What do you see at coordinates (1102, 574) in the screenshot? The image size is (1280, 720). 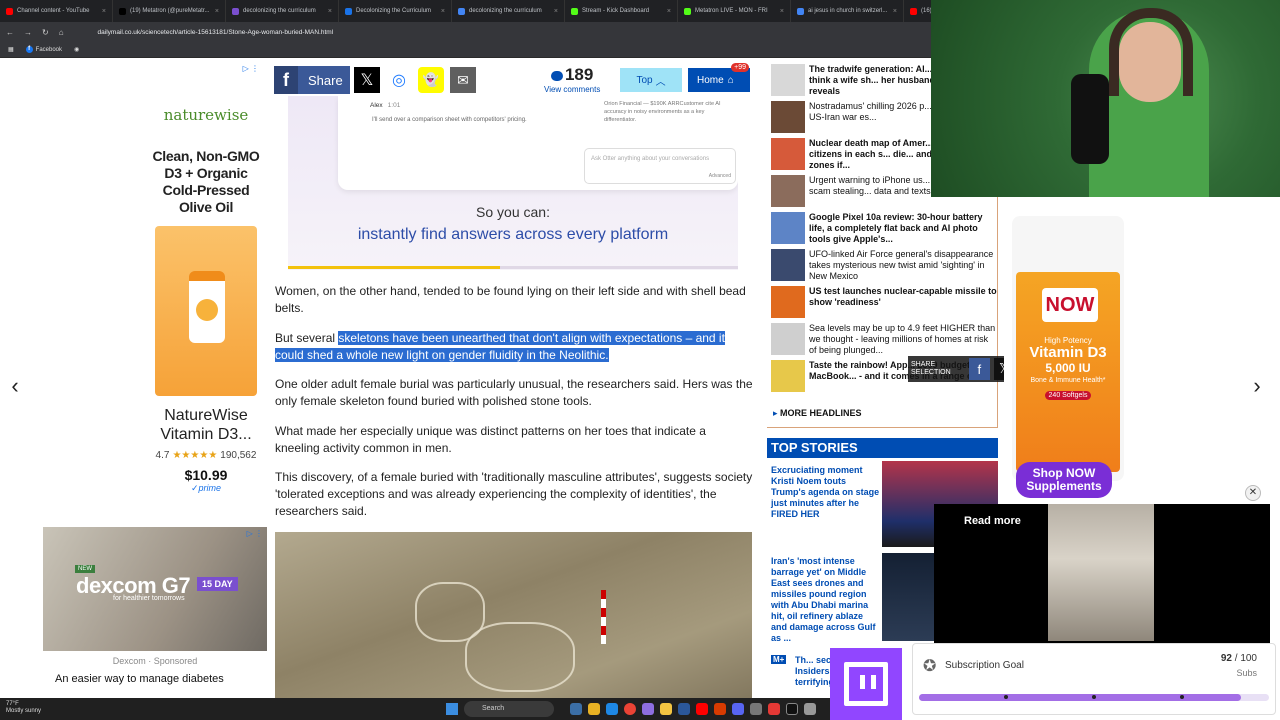 I see `read-more-video-popup: Read more` at bounding box center [1102, 574].